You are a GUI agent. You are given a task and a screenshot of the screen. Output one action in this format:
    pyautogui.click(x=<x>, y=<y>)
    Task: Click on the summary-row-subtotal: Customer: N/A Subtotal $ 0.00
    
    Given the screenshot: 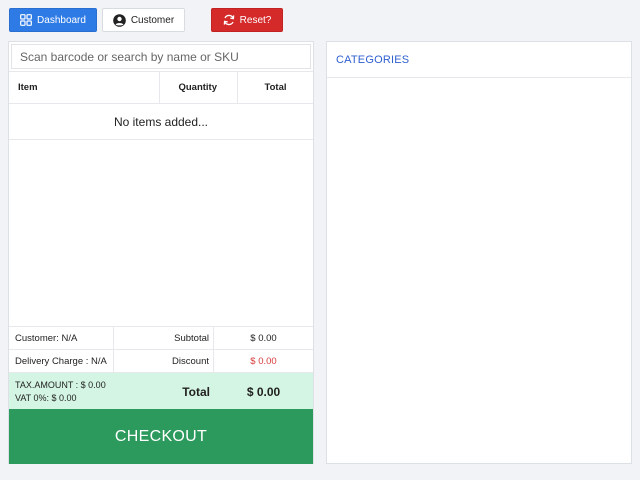 What is the action you would take?
    pyautogui.click(x=161, y=338)
    